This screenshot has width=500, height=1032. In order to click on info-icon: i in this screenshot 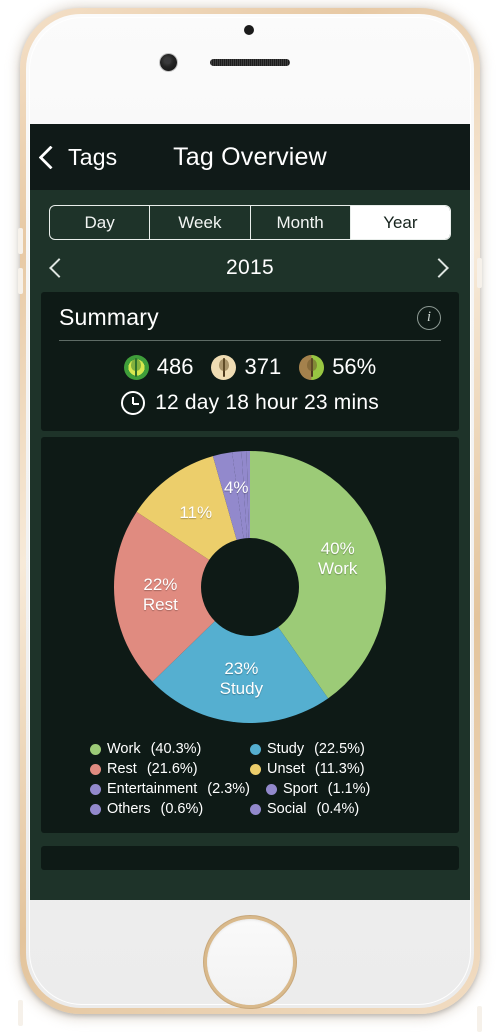, I will do `click(429, 317)`.